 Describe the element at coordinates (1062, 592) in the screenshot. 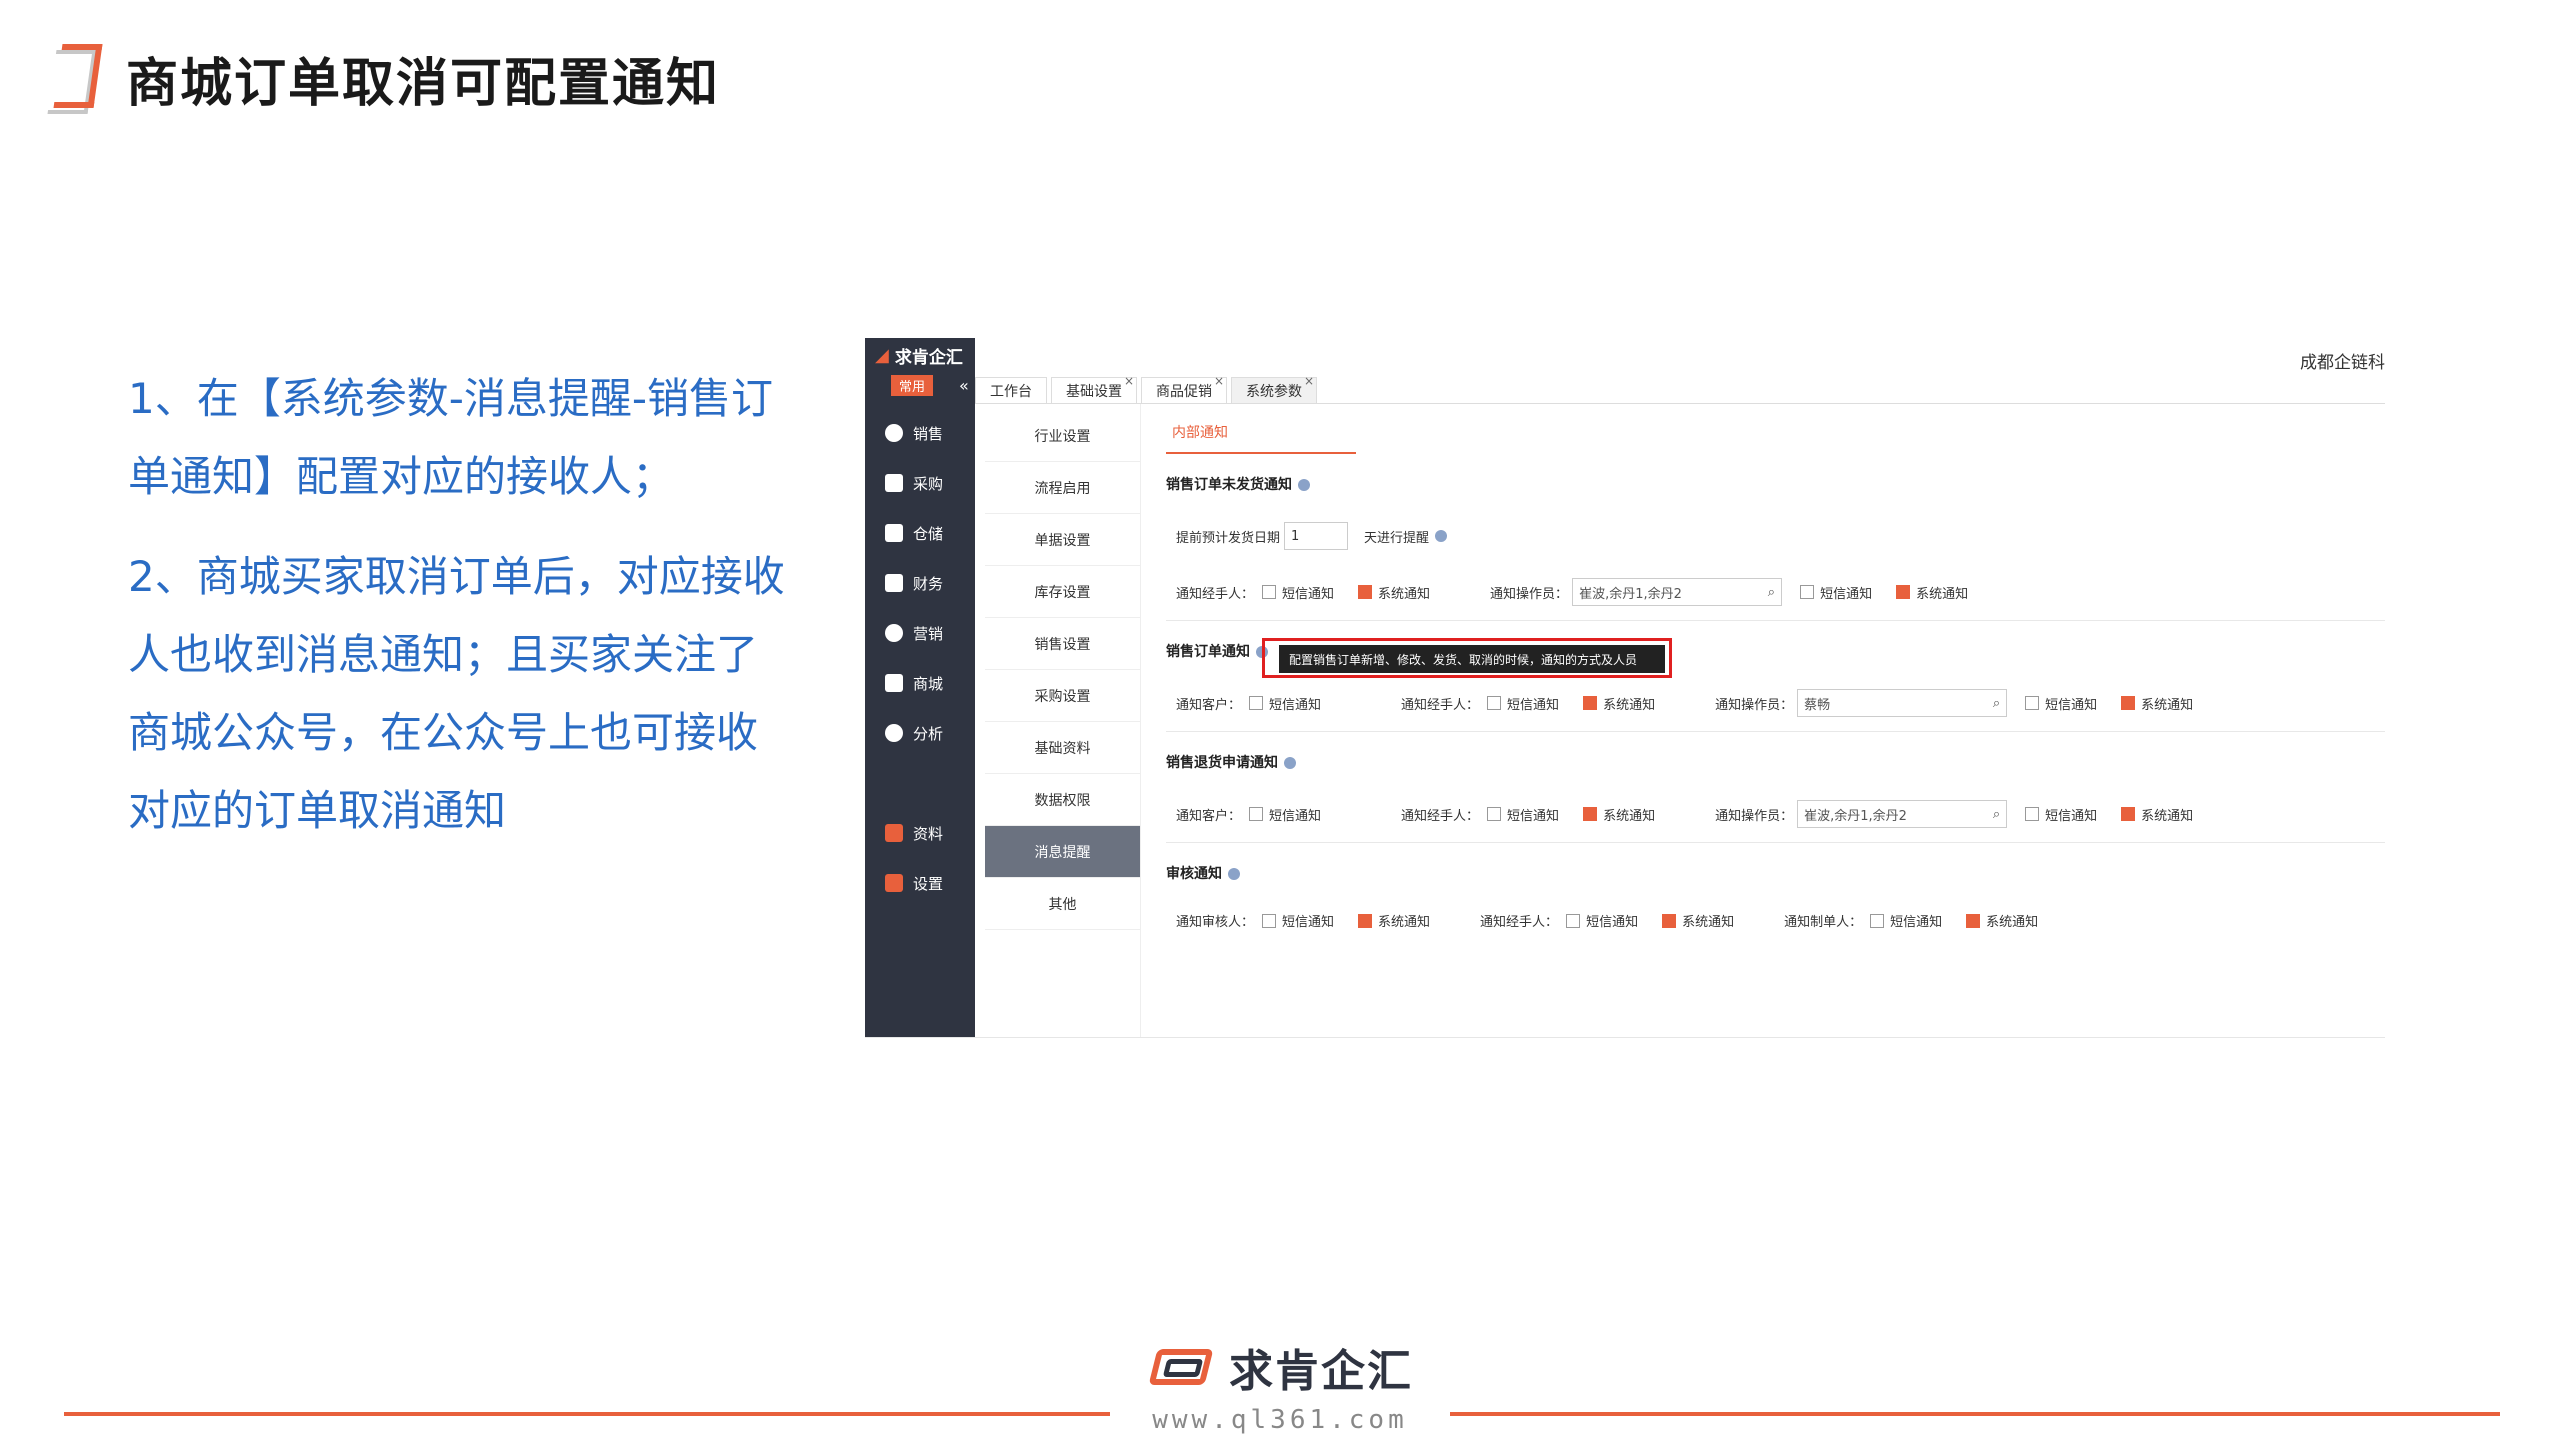

I see `sub-item: 库存设置` at that location.